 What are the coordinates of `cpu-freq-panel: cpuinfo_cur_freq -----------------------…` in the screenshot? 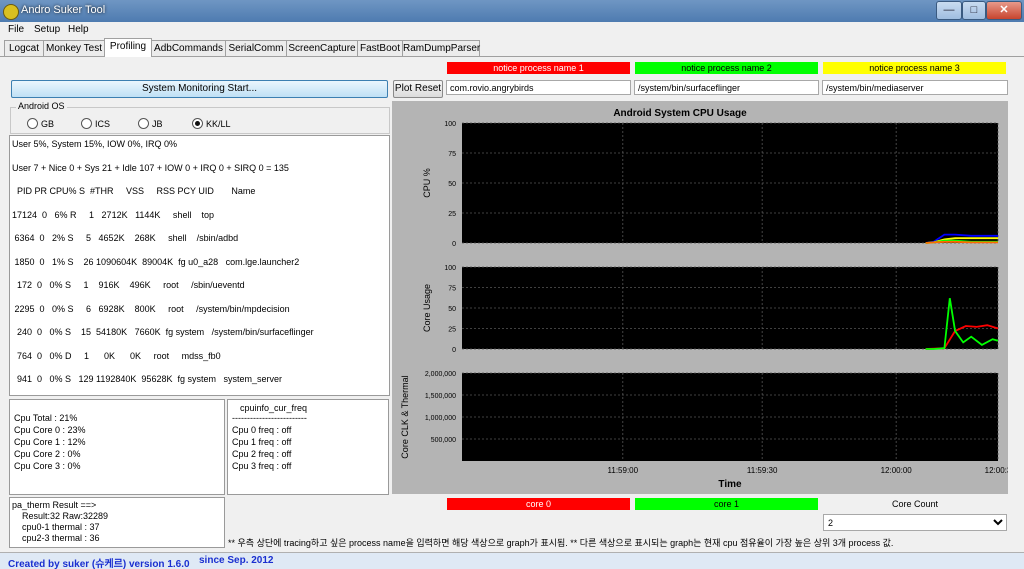 It's located at (308, 447).